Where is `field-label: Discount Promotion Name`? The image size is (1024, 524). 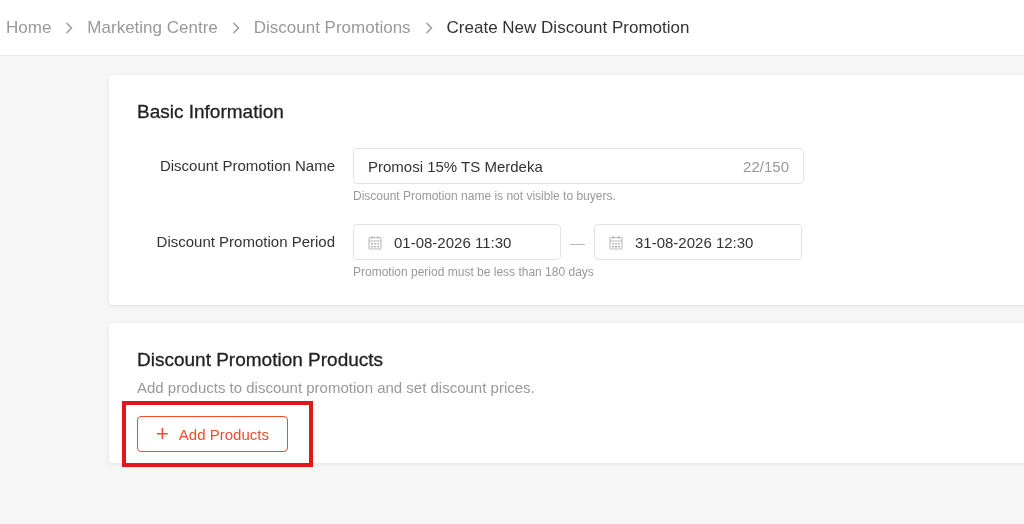
field-label: Discount Promotion Name is located at coordinates (247, 166).